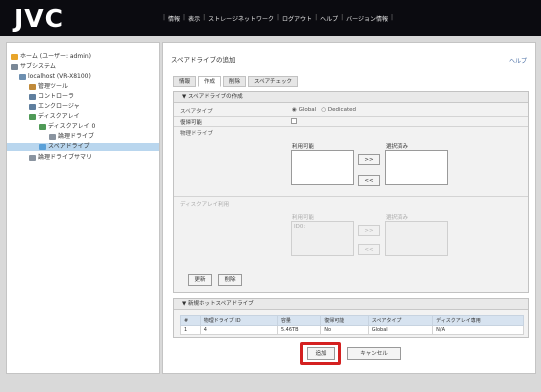  Describe the element at coordinates (51, 57) in the screenshot. I see `tree-item-home: ホーム (ユーザー: admin)` at that location.